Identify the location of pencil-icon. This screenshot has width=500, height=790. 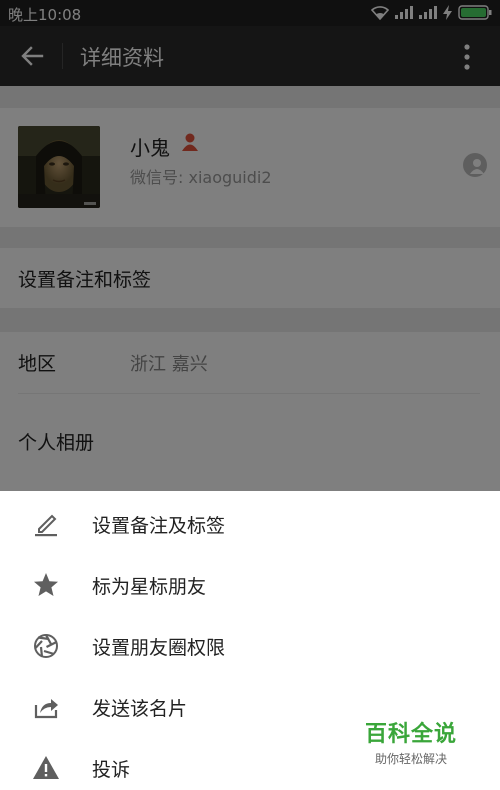
(46, 525).